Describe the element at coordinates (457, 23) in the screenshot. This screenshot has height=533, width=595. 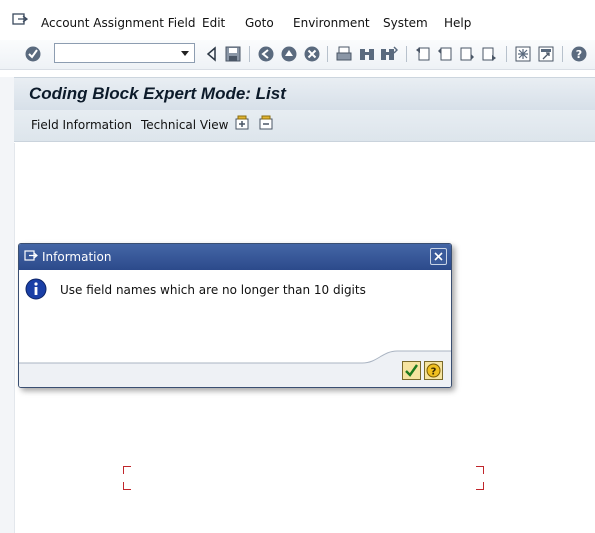
I see `menu-help: Help` at that location.